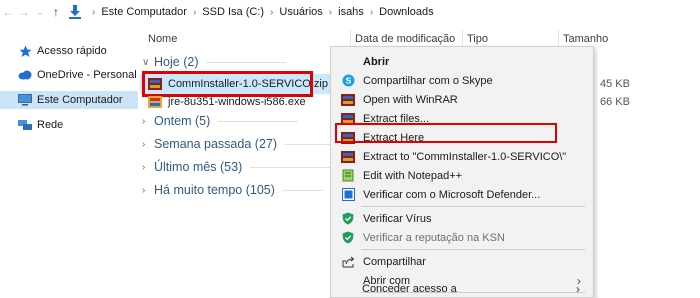  I want to click on defender-shield-icon, so click(348, 195).